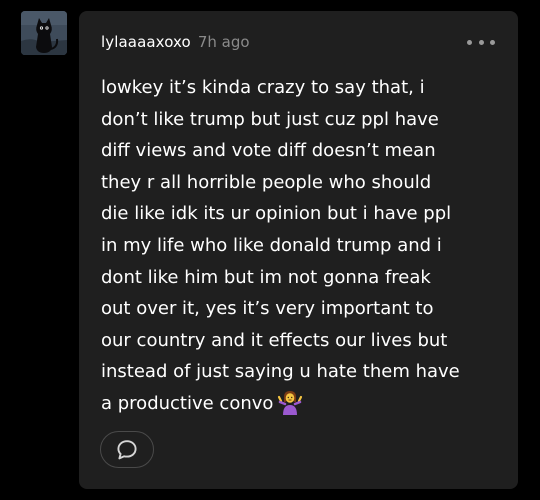 The image size is (540, 500). Describe the element at coordinates (223, 42) in the screenshot. I see `timestamp: 7h ago` at that location.